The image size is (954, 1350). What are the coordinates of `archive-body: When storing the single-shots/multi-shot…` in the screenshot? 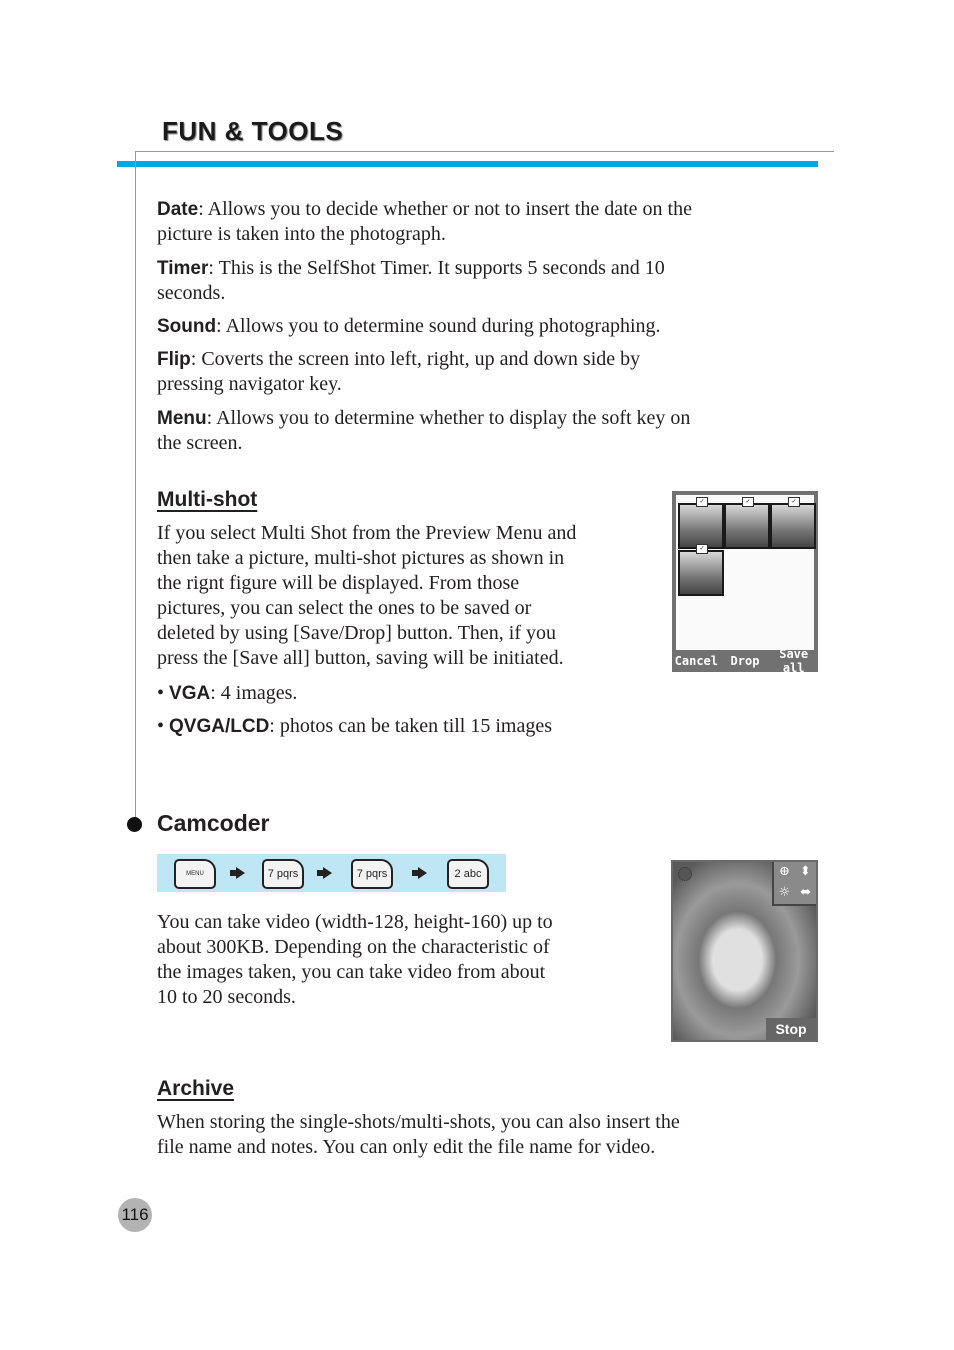 It's located at (418, 1134).